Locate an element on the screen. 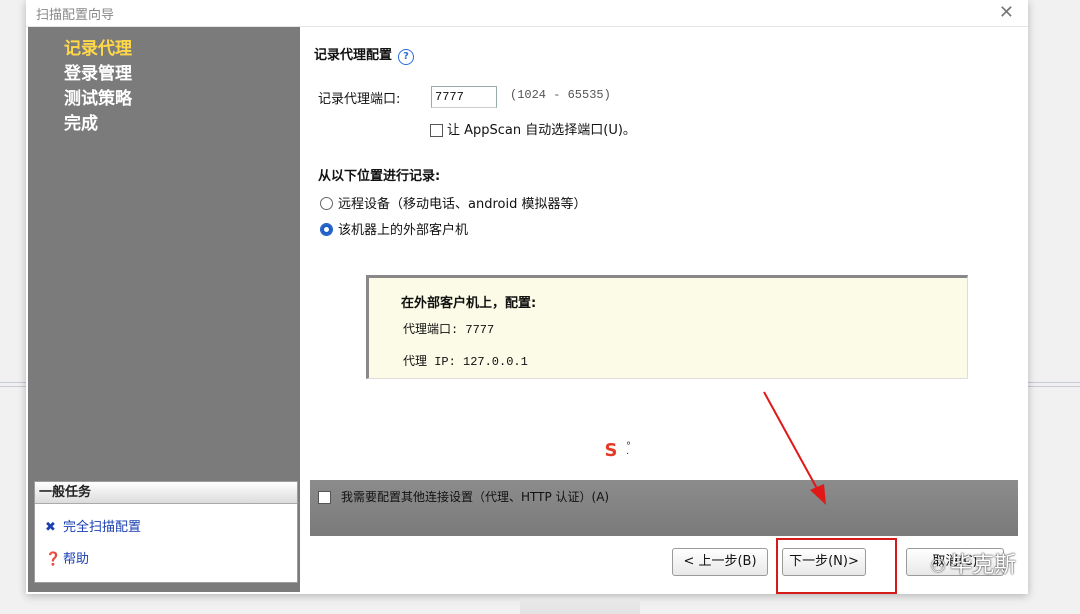 The image size is (1080, 614). wechat-icon: ⚇ is located at coordinates (938, 566).